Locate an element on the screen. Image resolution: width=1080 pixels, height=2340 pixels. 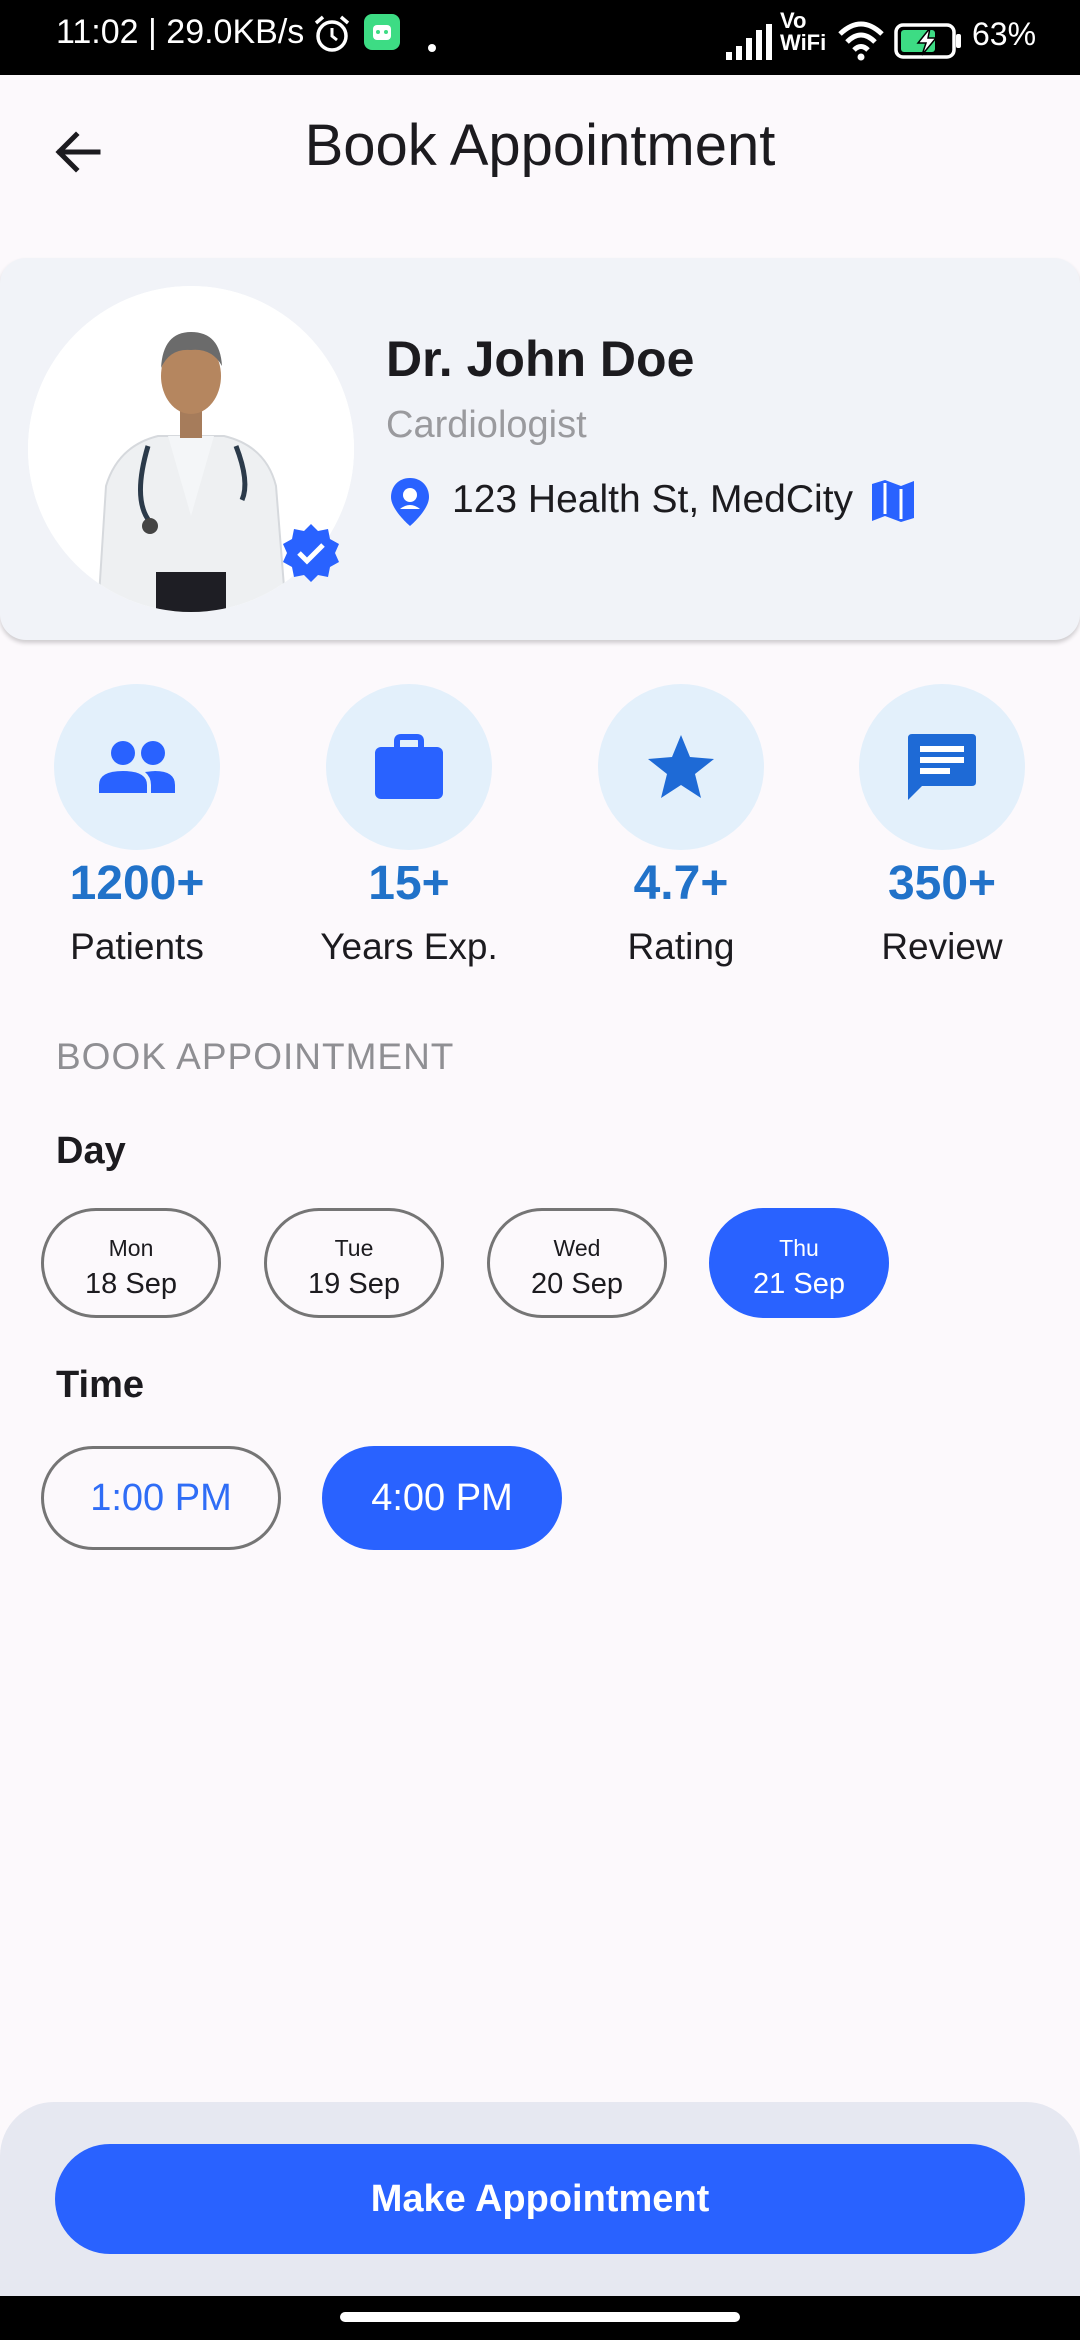
wifi-icon is located at coordinates (861, 41).